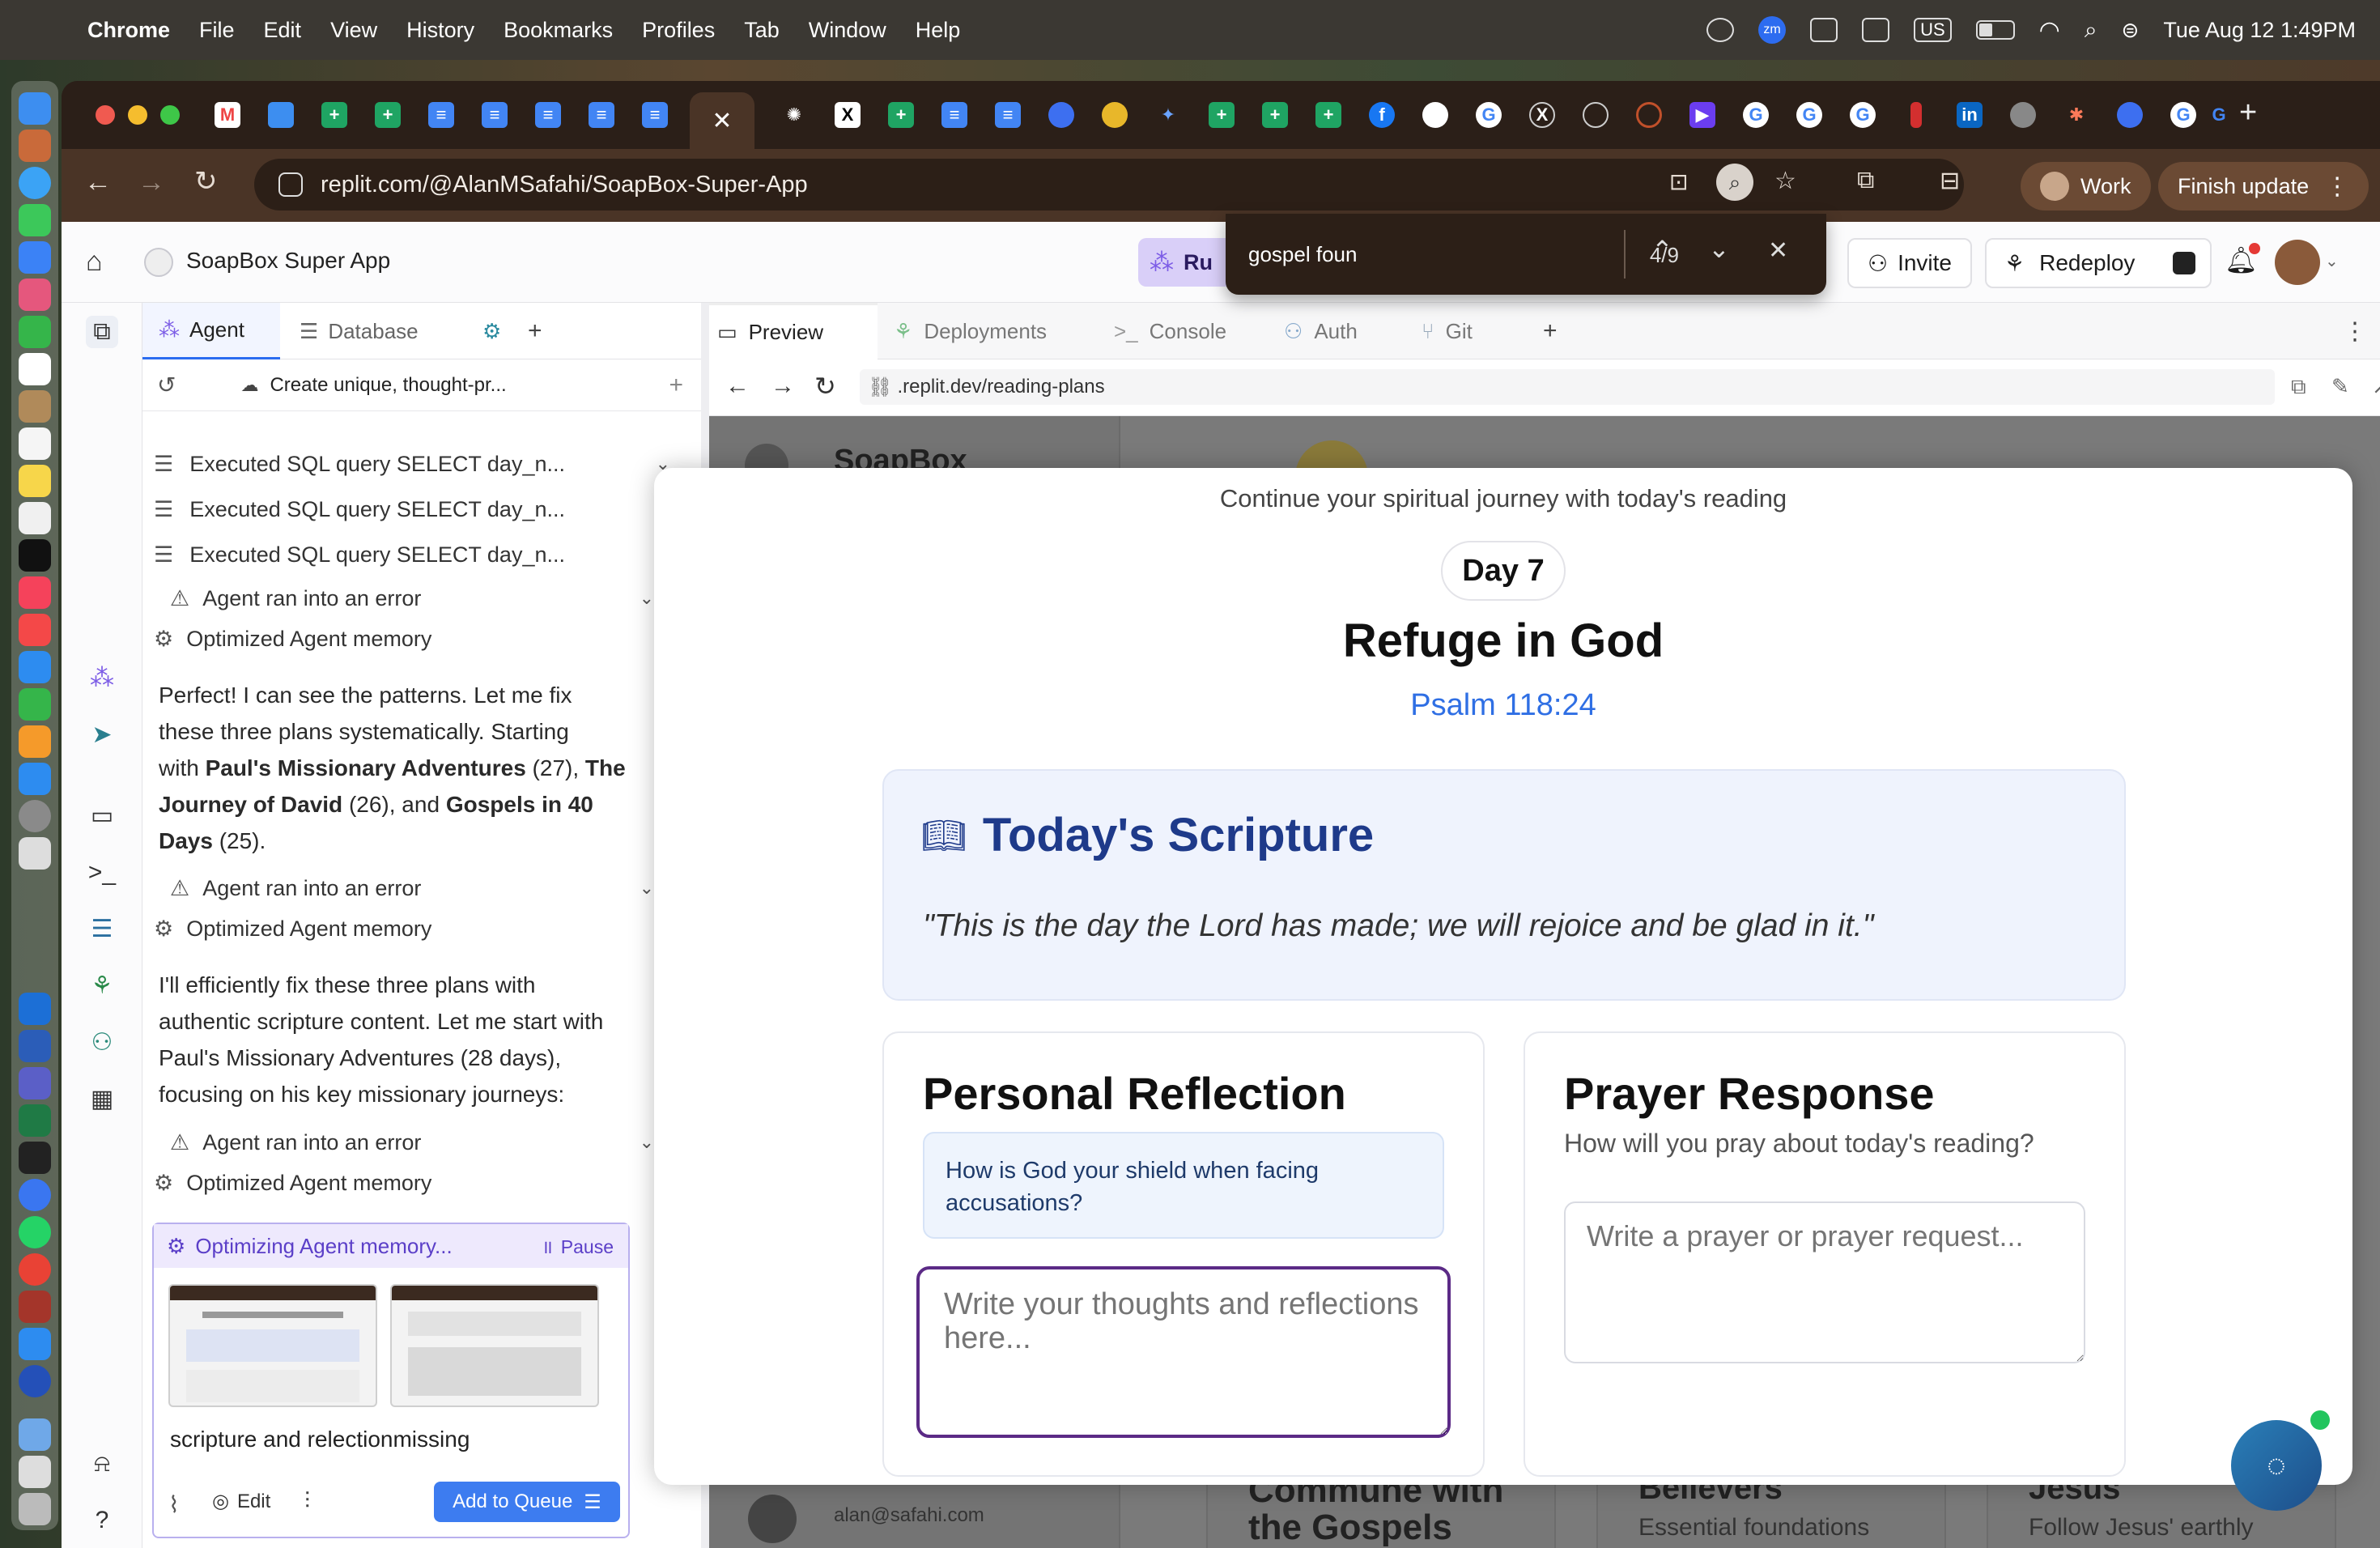 The height and width of the screenshot is (1548, 2380). I want to click on tab-sheets-1: +, so click(335, 115).